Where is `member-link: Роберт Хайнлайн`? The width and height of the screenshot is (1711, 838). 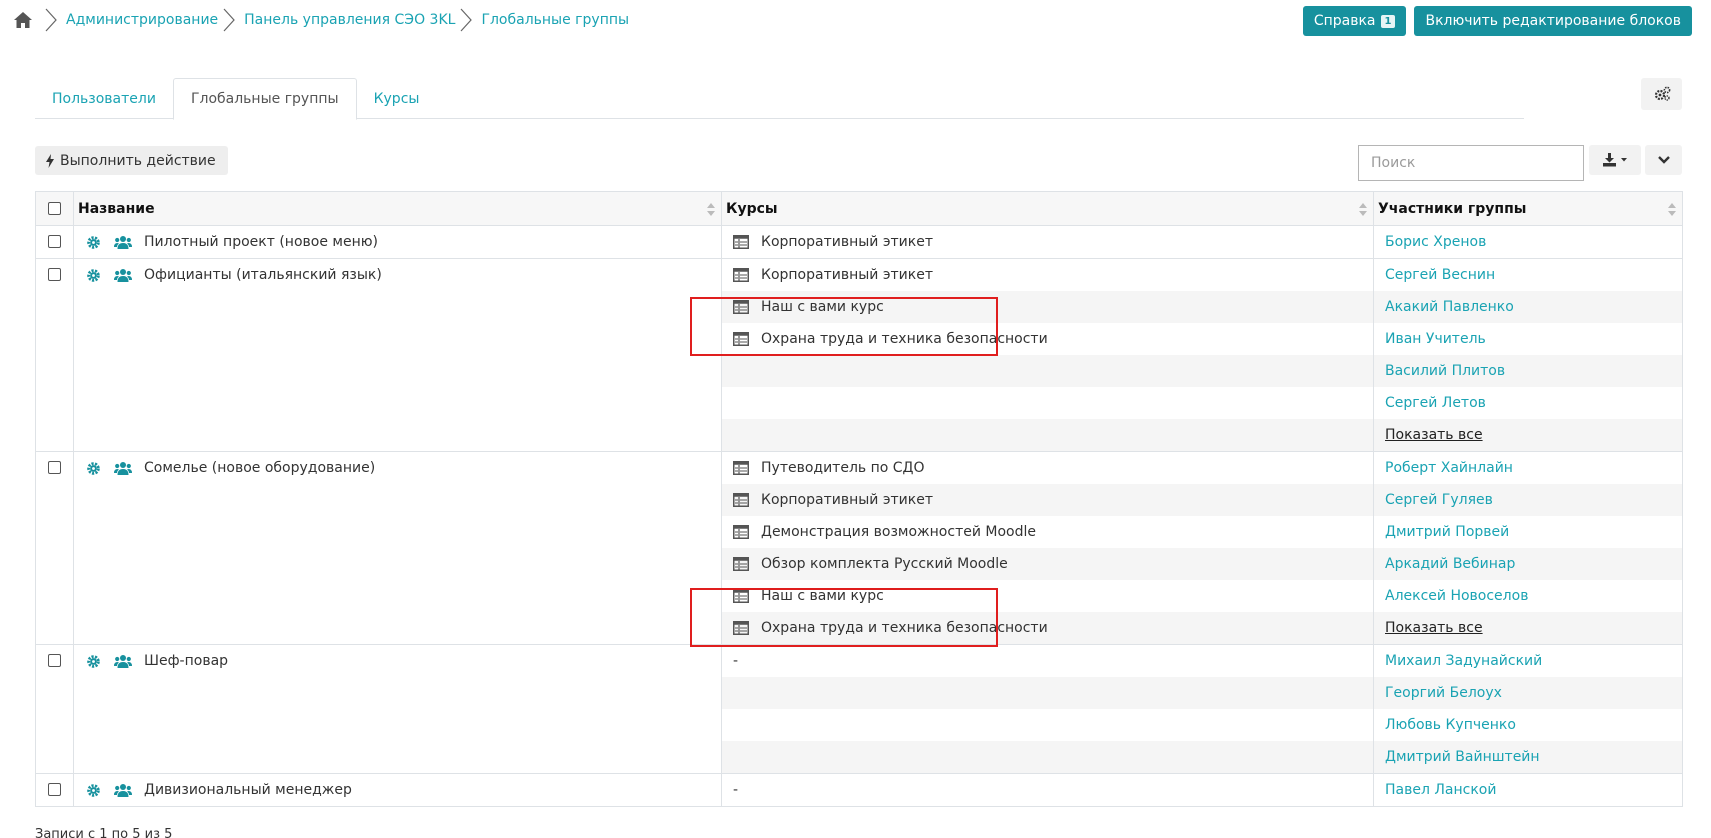 member-link: Роберт Хайнлайн is located at coordinates (1449, 468).